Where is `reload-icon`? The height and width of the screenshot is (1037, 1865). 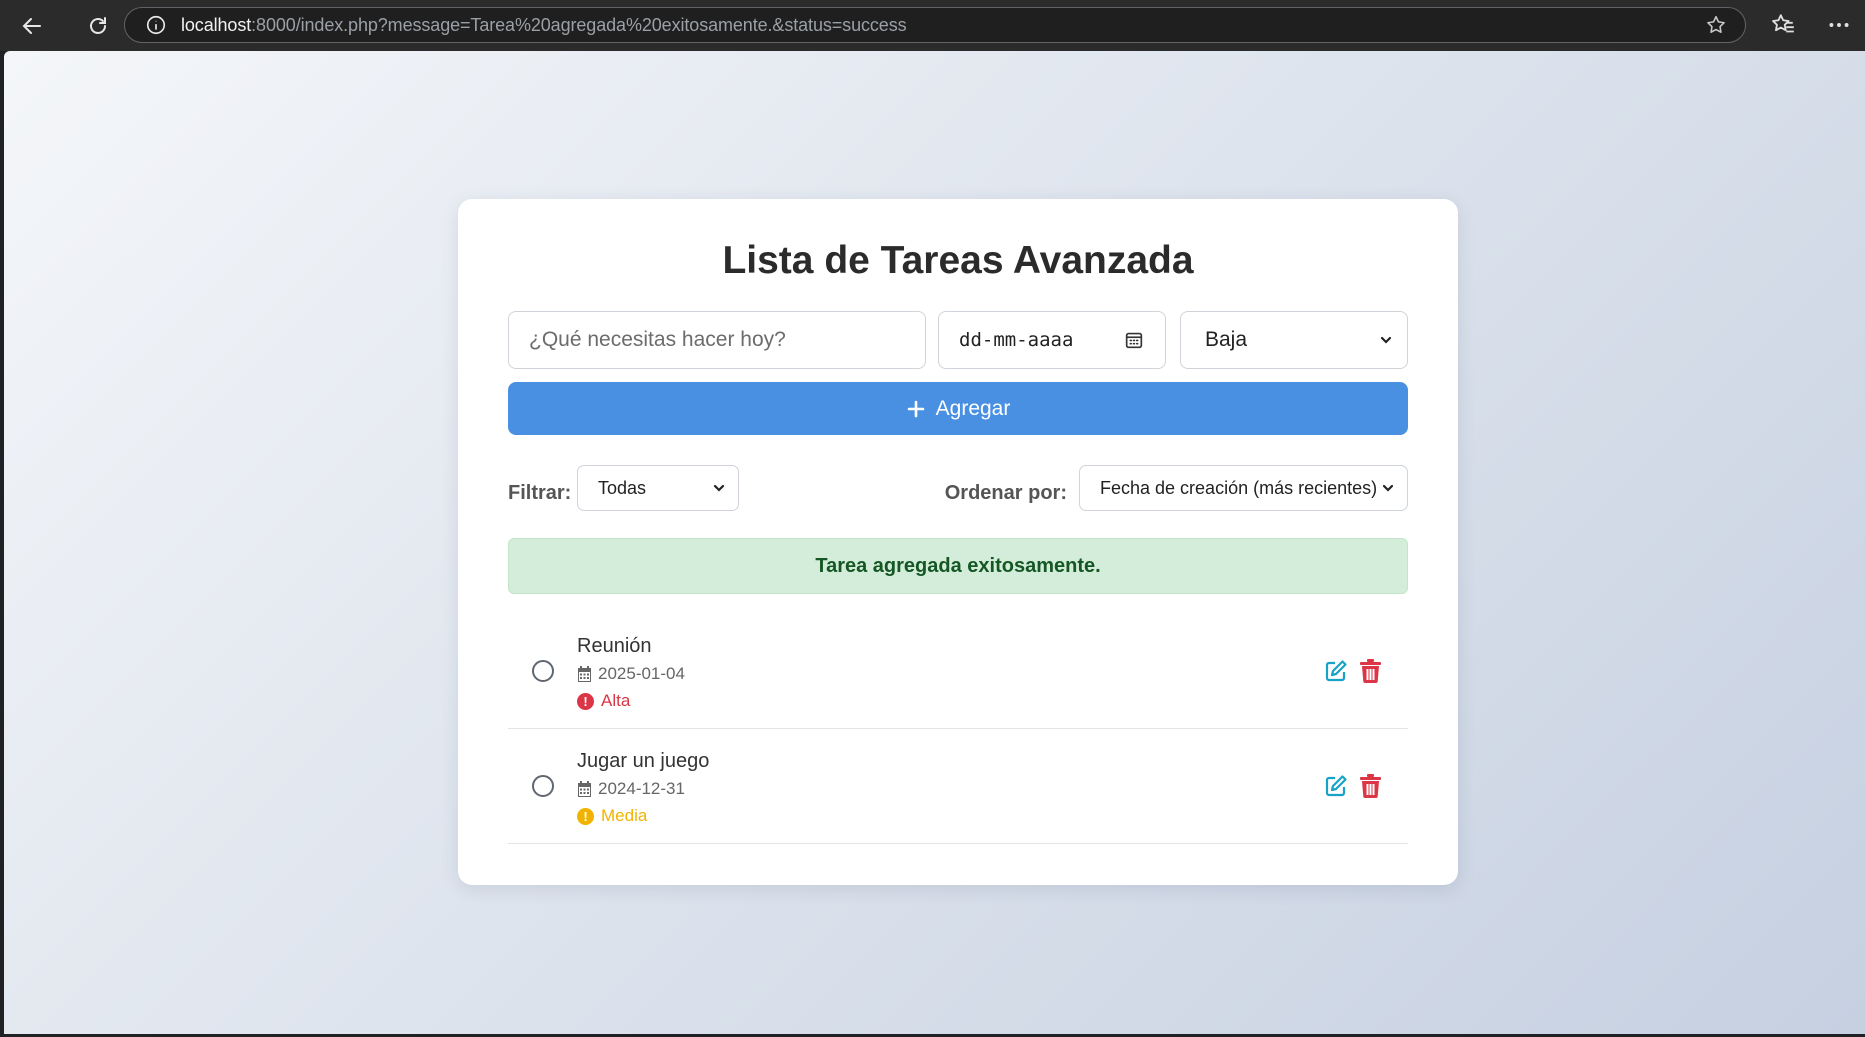
reload-icon is located at coordinates (98, 25).